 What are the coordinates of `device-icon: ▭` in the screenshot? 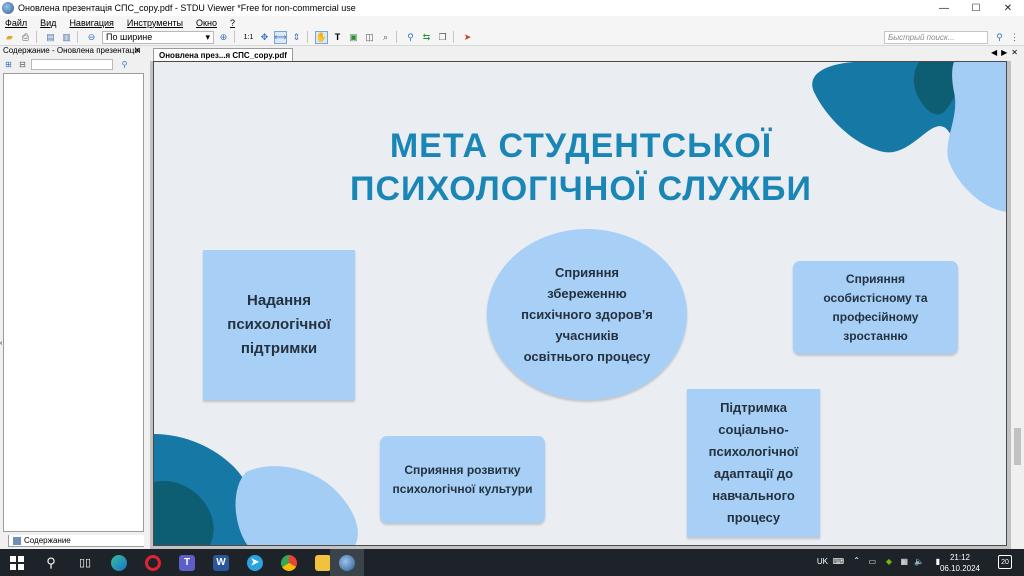 It's located at (872, 561).